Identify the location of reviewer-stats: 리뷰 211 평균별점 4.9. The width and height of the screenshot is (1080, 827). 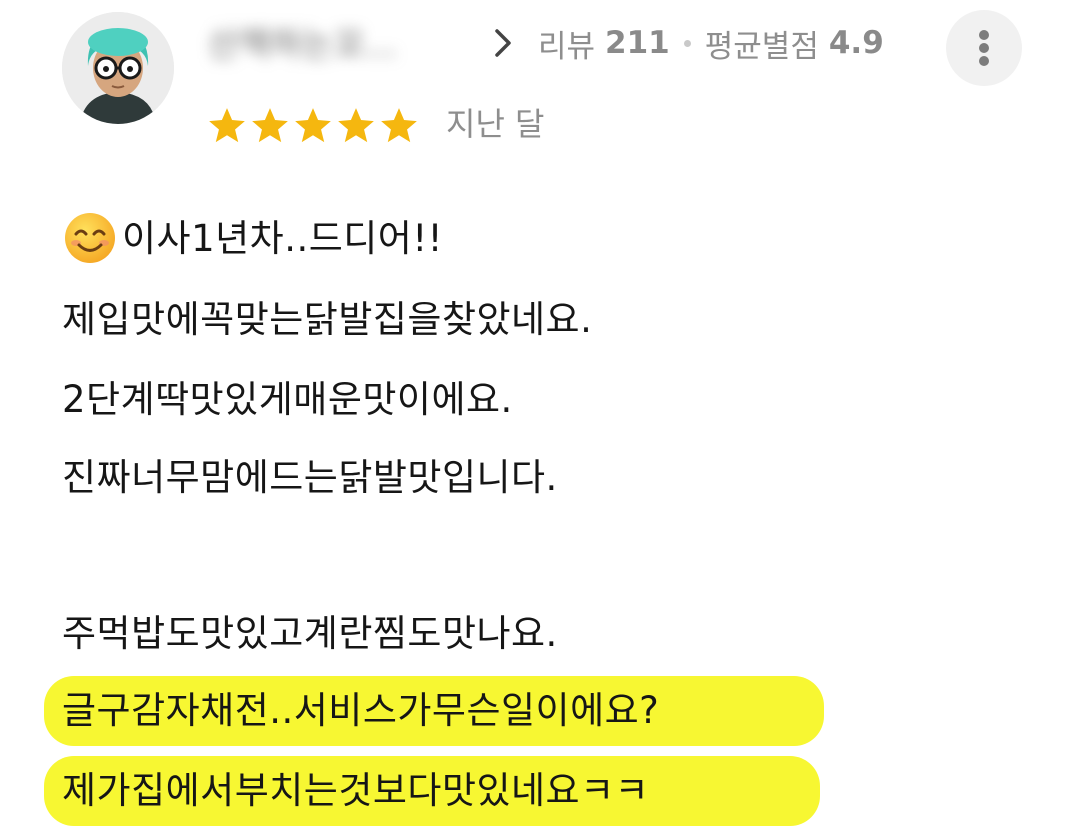
(711, 43).